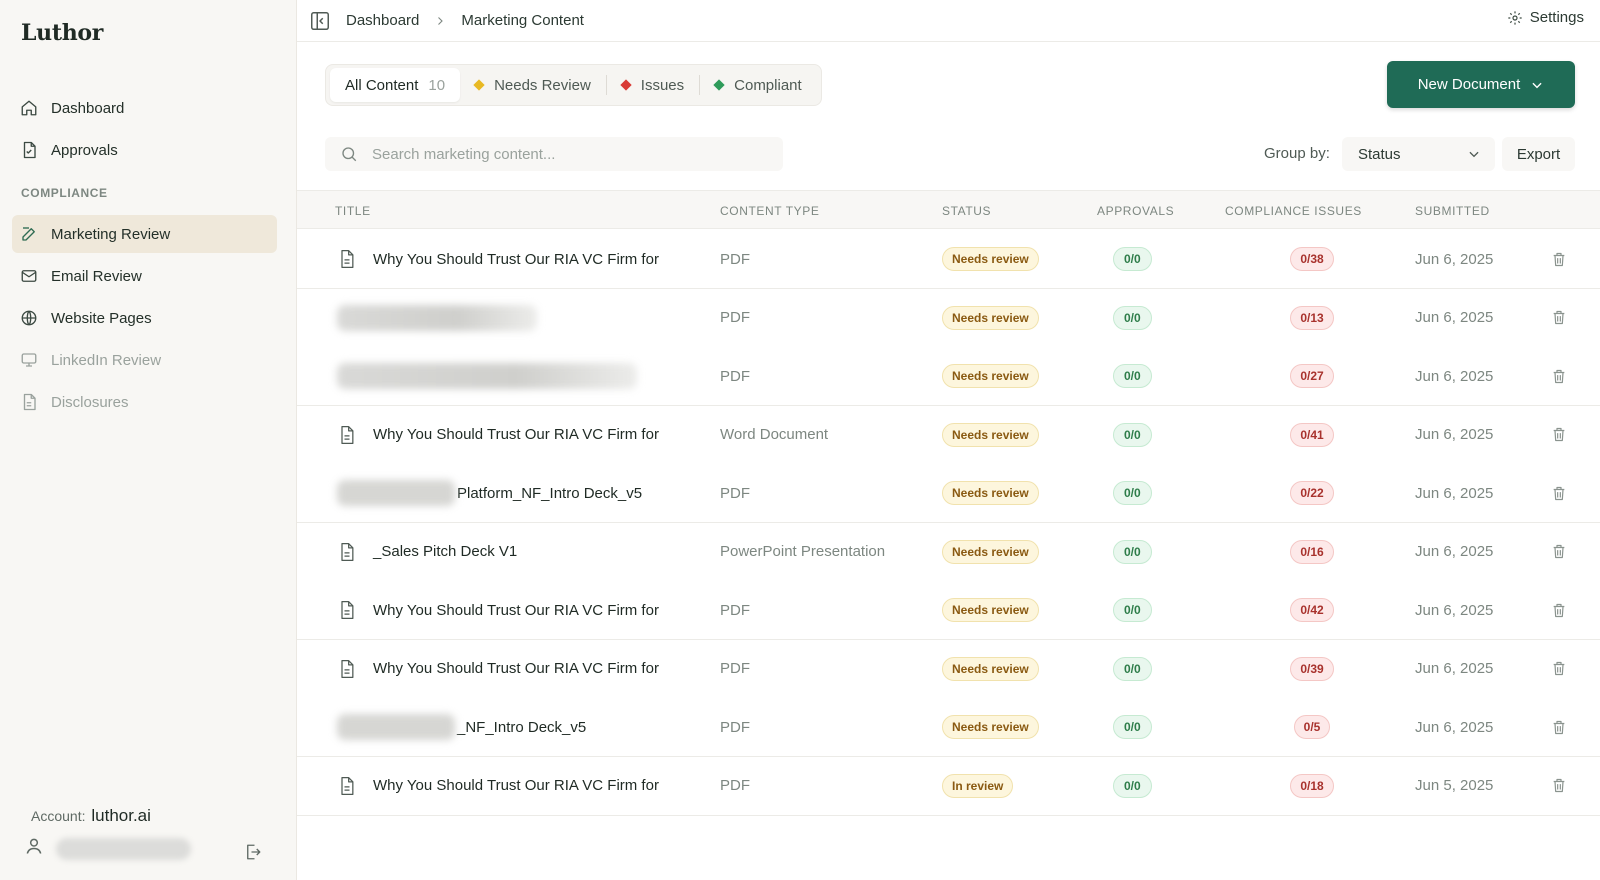  Describe the element at coordinates (144, 108) in the screenshot. I see `sidebar-item-dashboard: Dashboard` at that location.